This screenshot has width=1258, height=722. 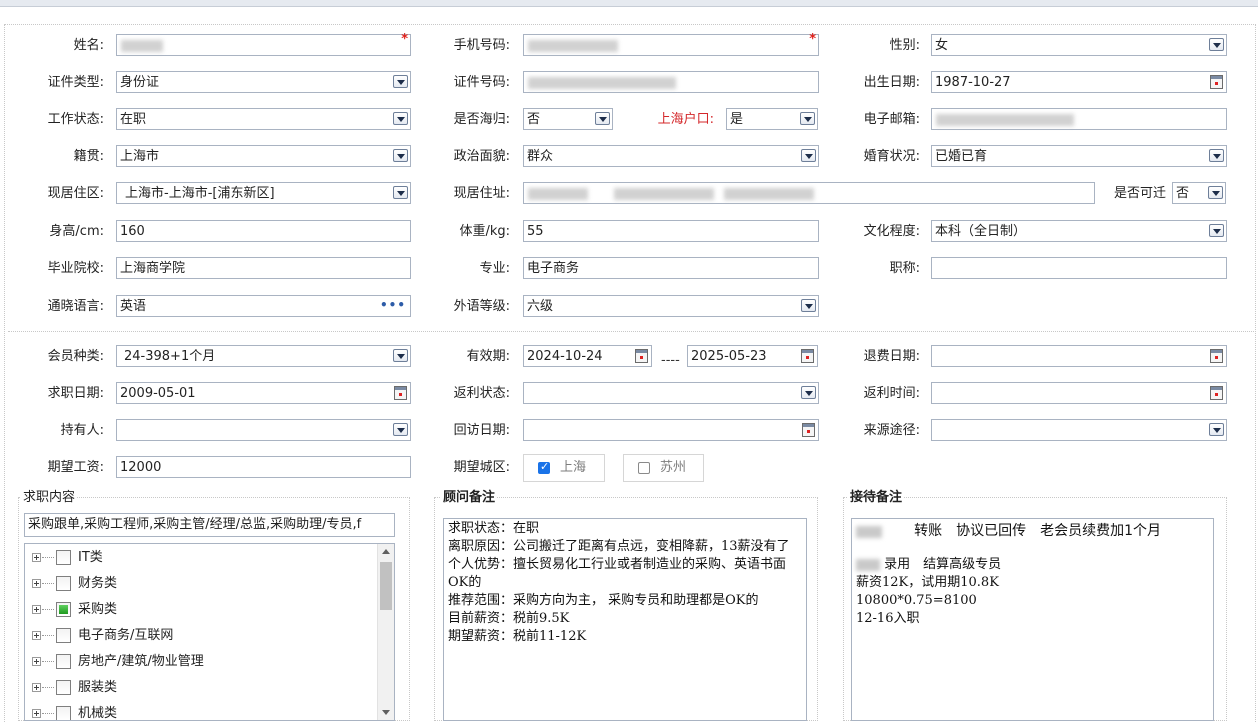 What do you see at coordinates (48, 713) in the screenshot?
I see `tree-connector` at bounding box center [48, 713].